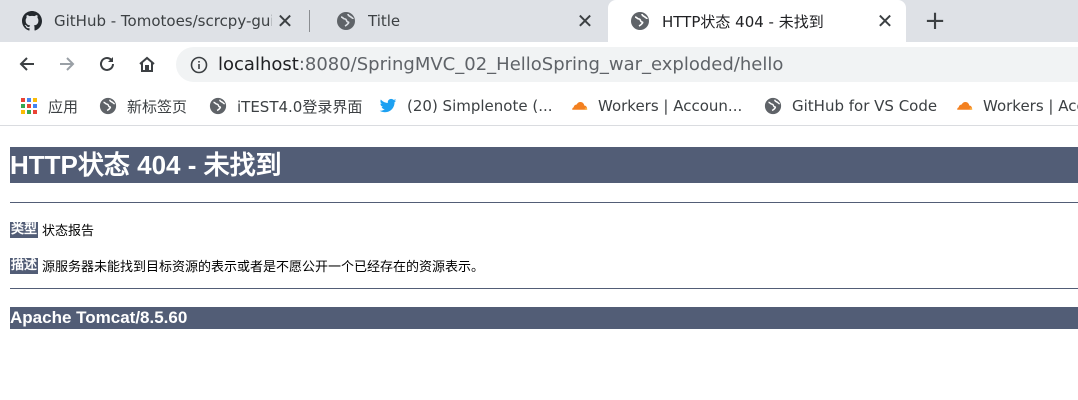 The width and height of the screenshot is (1078, 400). I want to click on type-label: 类型, so click(24, 229).